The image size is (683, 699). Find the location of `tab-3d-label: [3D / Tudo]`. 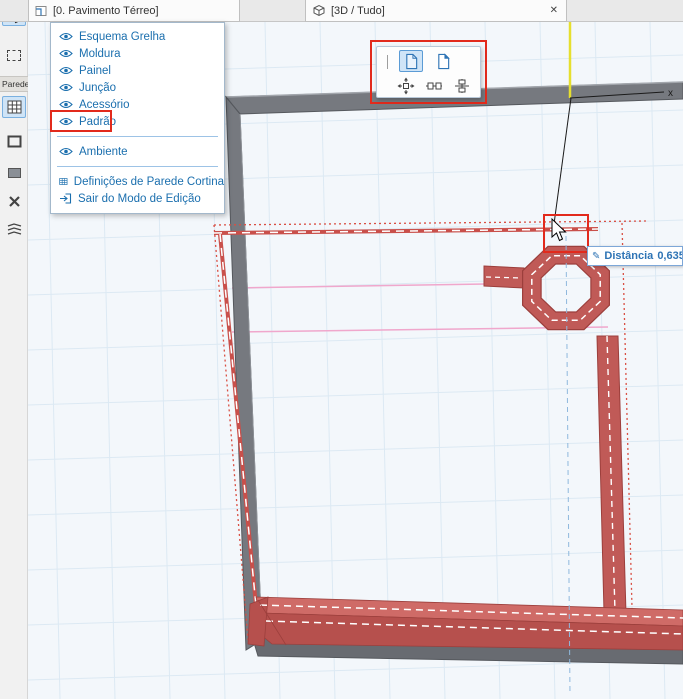

tab-3d-label: [3D / Tudo] is located at coordinates (358, 10).